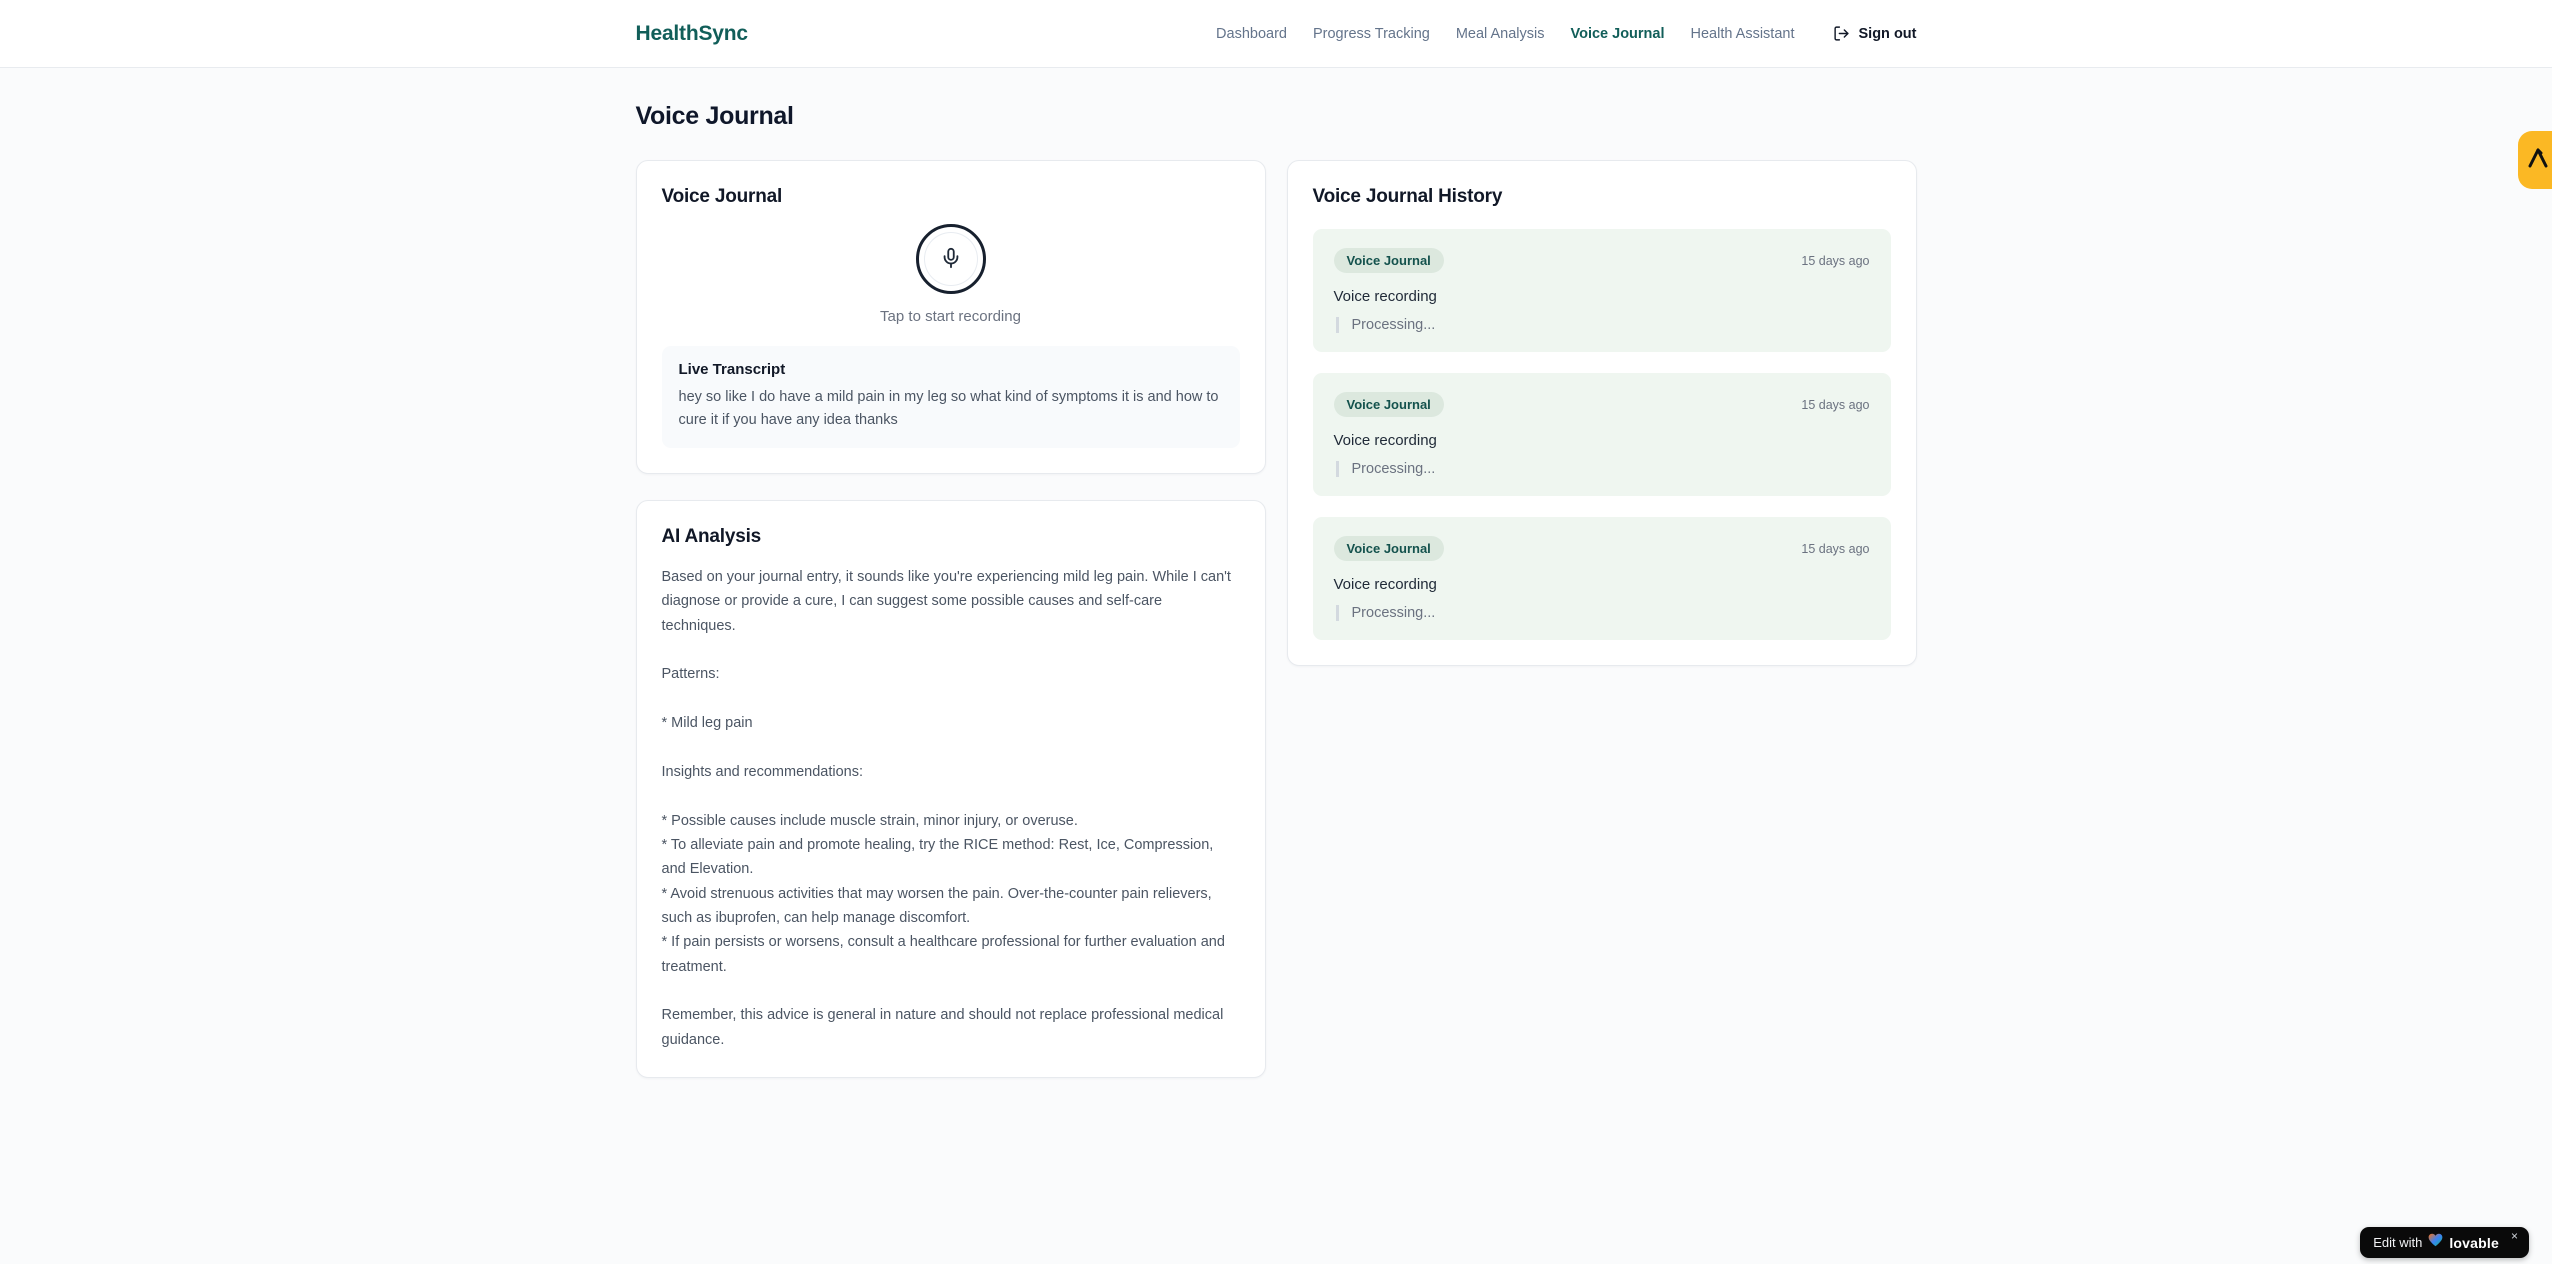 Image resolution: width=2552 pixels, height=1264 pixels. What do you see at coordinates (732, 369) in the screenshot?
I see `live-transcript-title: Live Transcript` at bounding box center [732, 369].